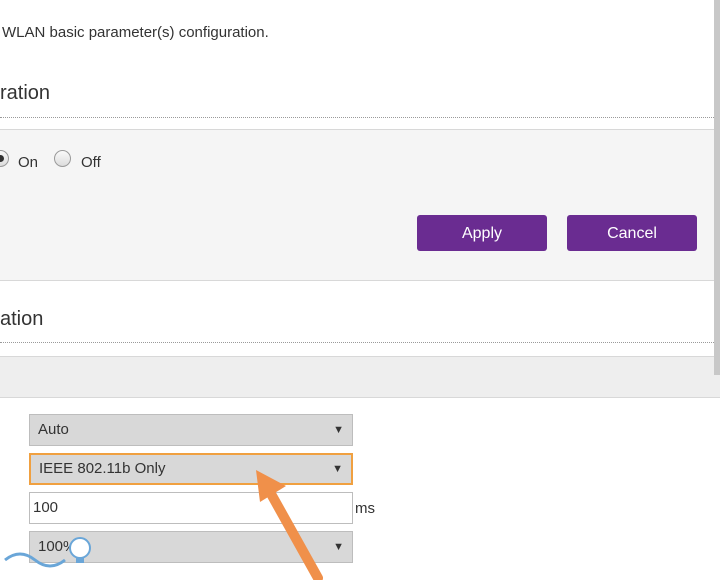  Describe the element at coordinates (53, 429) in the screenshot. I see `select-value: Auto` at that location.